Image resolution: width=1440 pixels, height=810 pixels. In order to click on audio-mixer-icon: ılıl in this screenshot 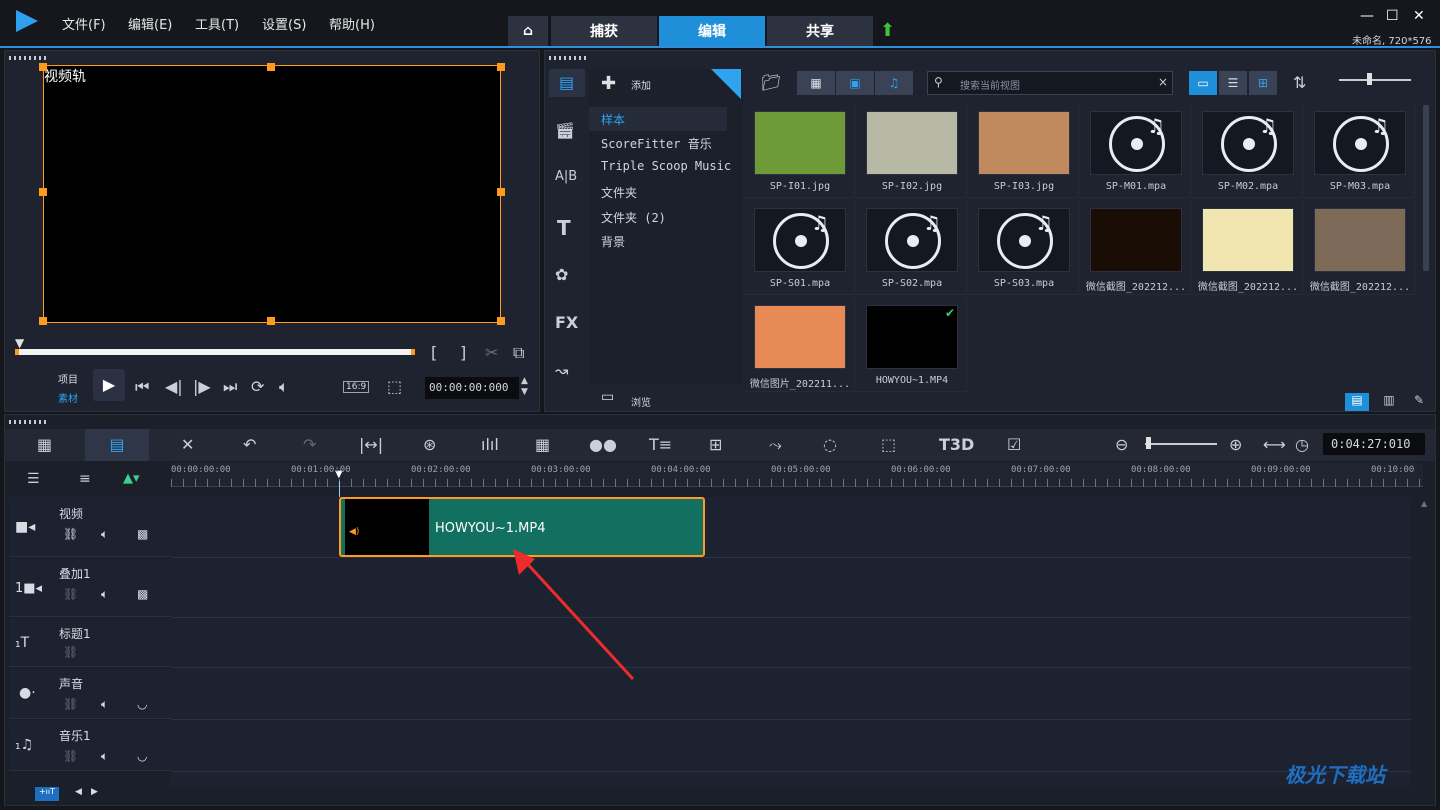, I will do `click(490, 444)`.